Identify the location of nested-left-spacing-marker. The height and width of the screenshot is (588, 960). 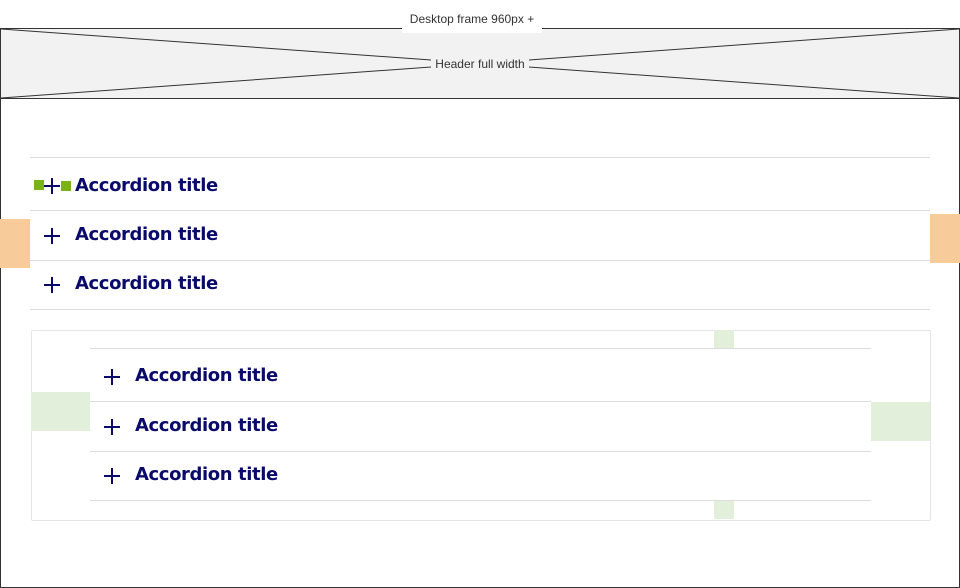
(60, 411).